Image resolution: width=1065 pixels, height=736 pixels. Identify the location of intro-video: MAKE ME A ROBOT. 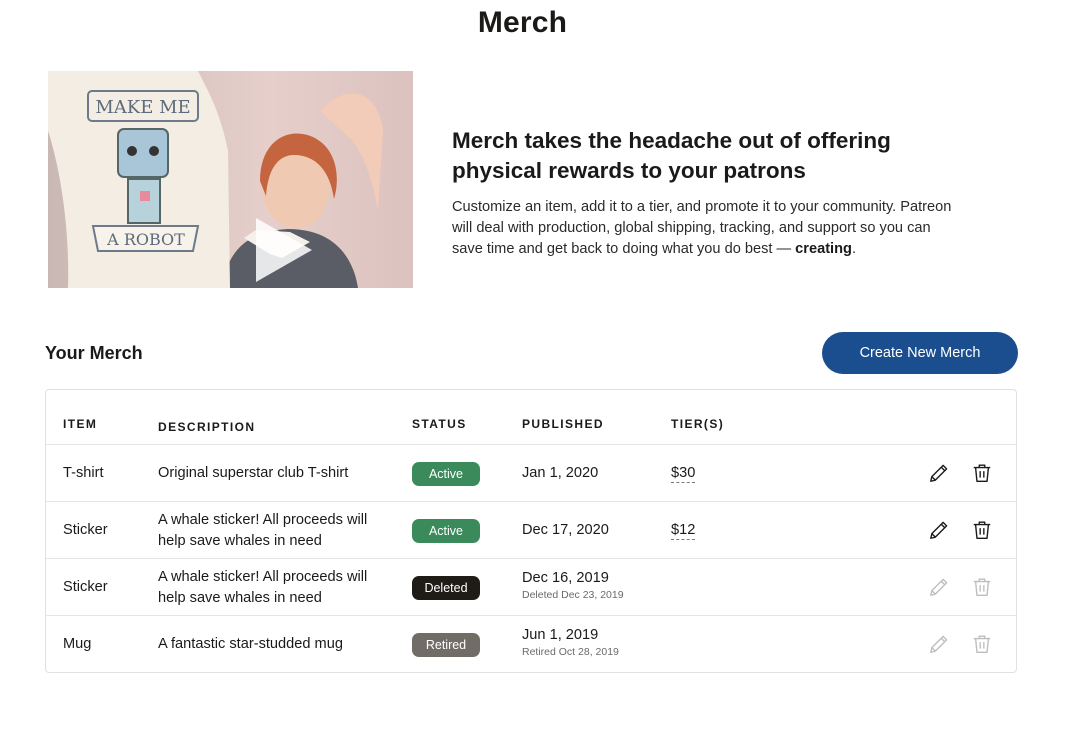
(230, 179).